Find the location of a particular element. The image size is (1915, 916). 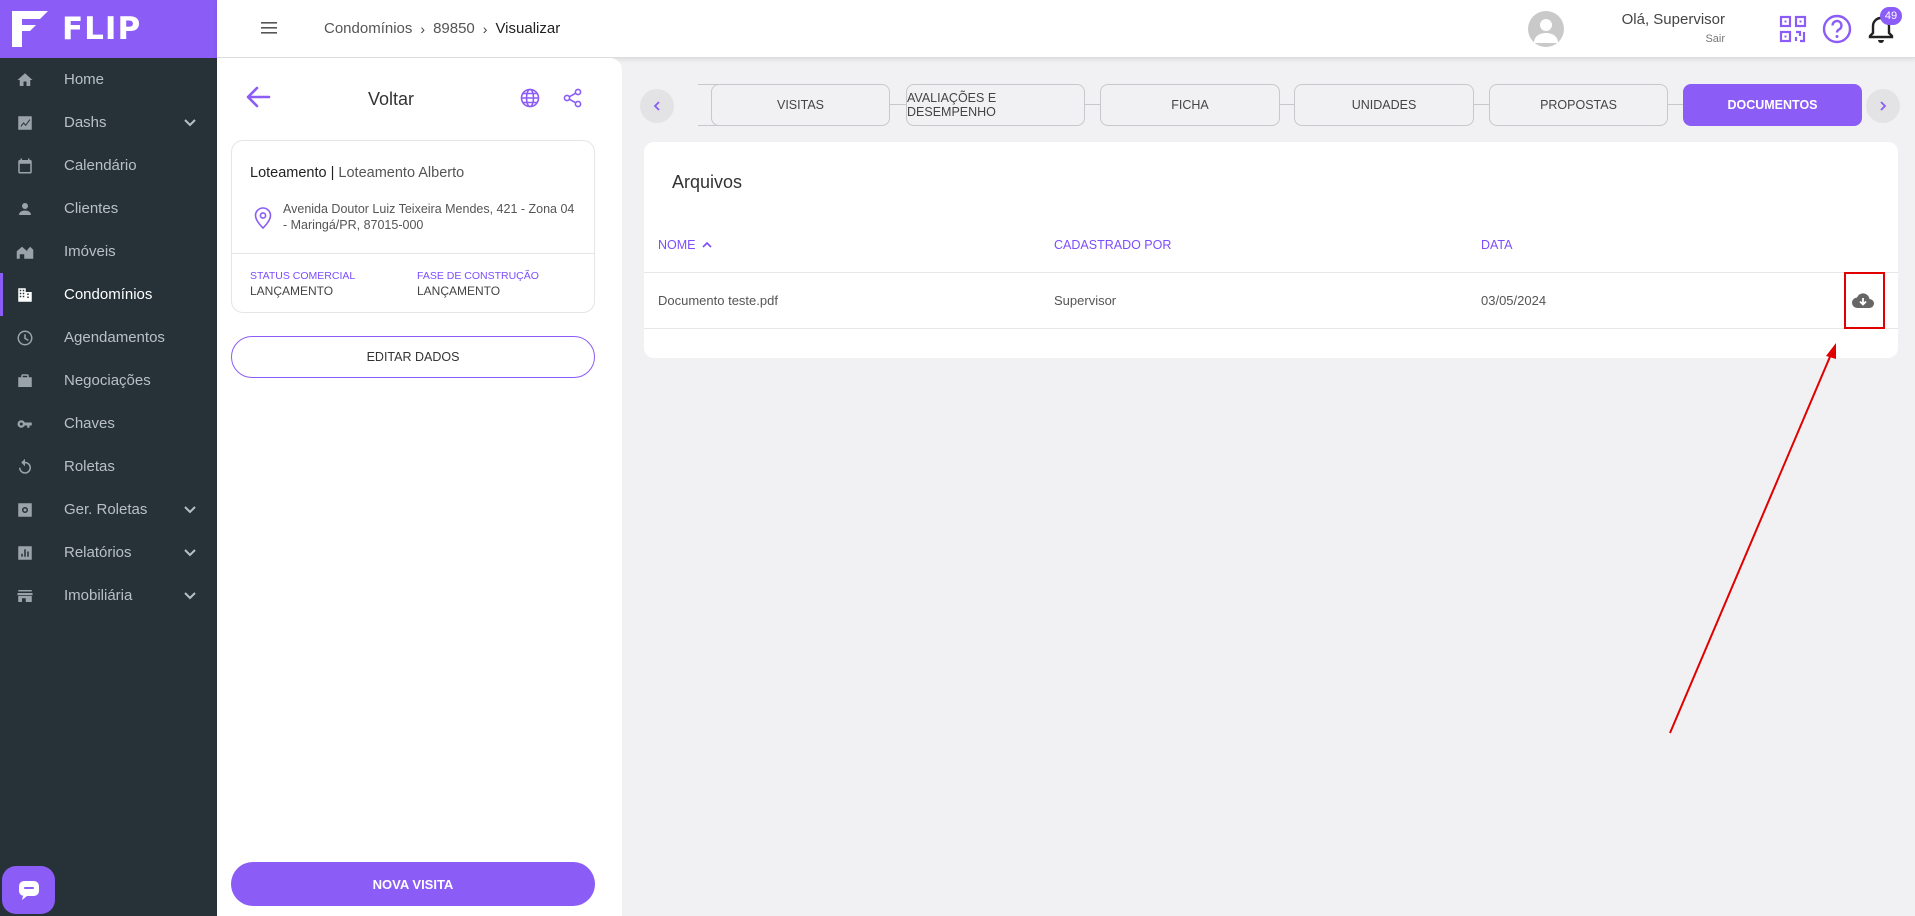

person-icon is located at coordinates (25, 209).